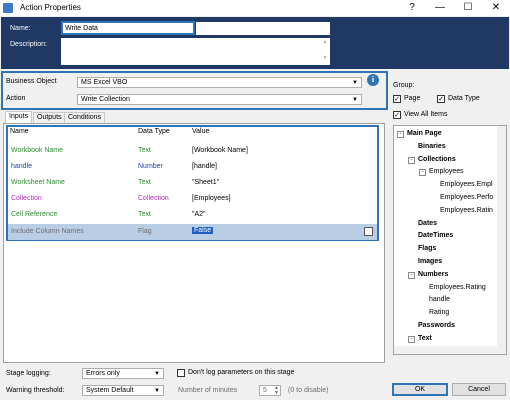 This screenshot has height=400, width=510. I want to click on tree-node: DateTimes, so click(435, 235).